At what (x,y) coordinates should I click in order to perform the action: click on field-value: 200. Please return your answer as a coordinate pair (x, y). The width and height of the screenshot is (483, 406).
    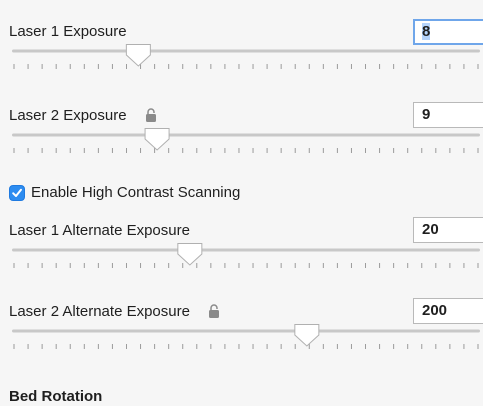
    Looking at the image, I should click on (435, 310).